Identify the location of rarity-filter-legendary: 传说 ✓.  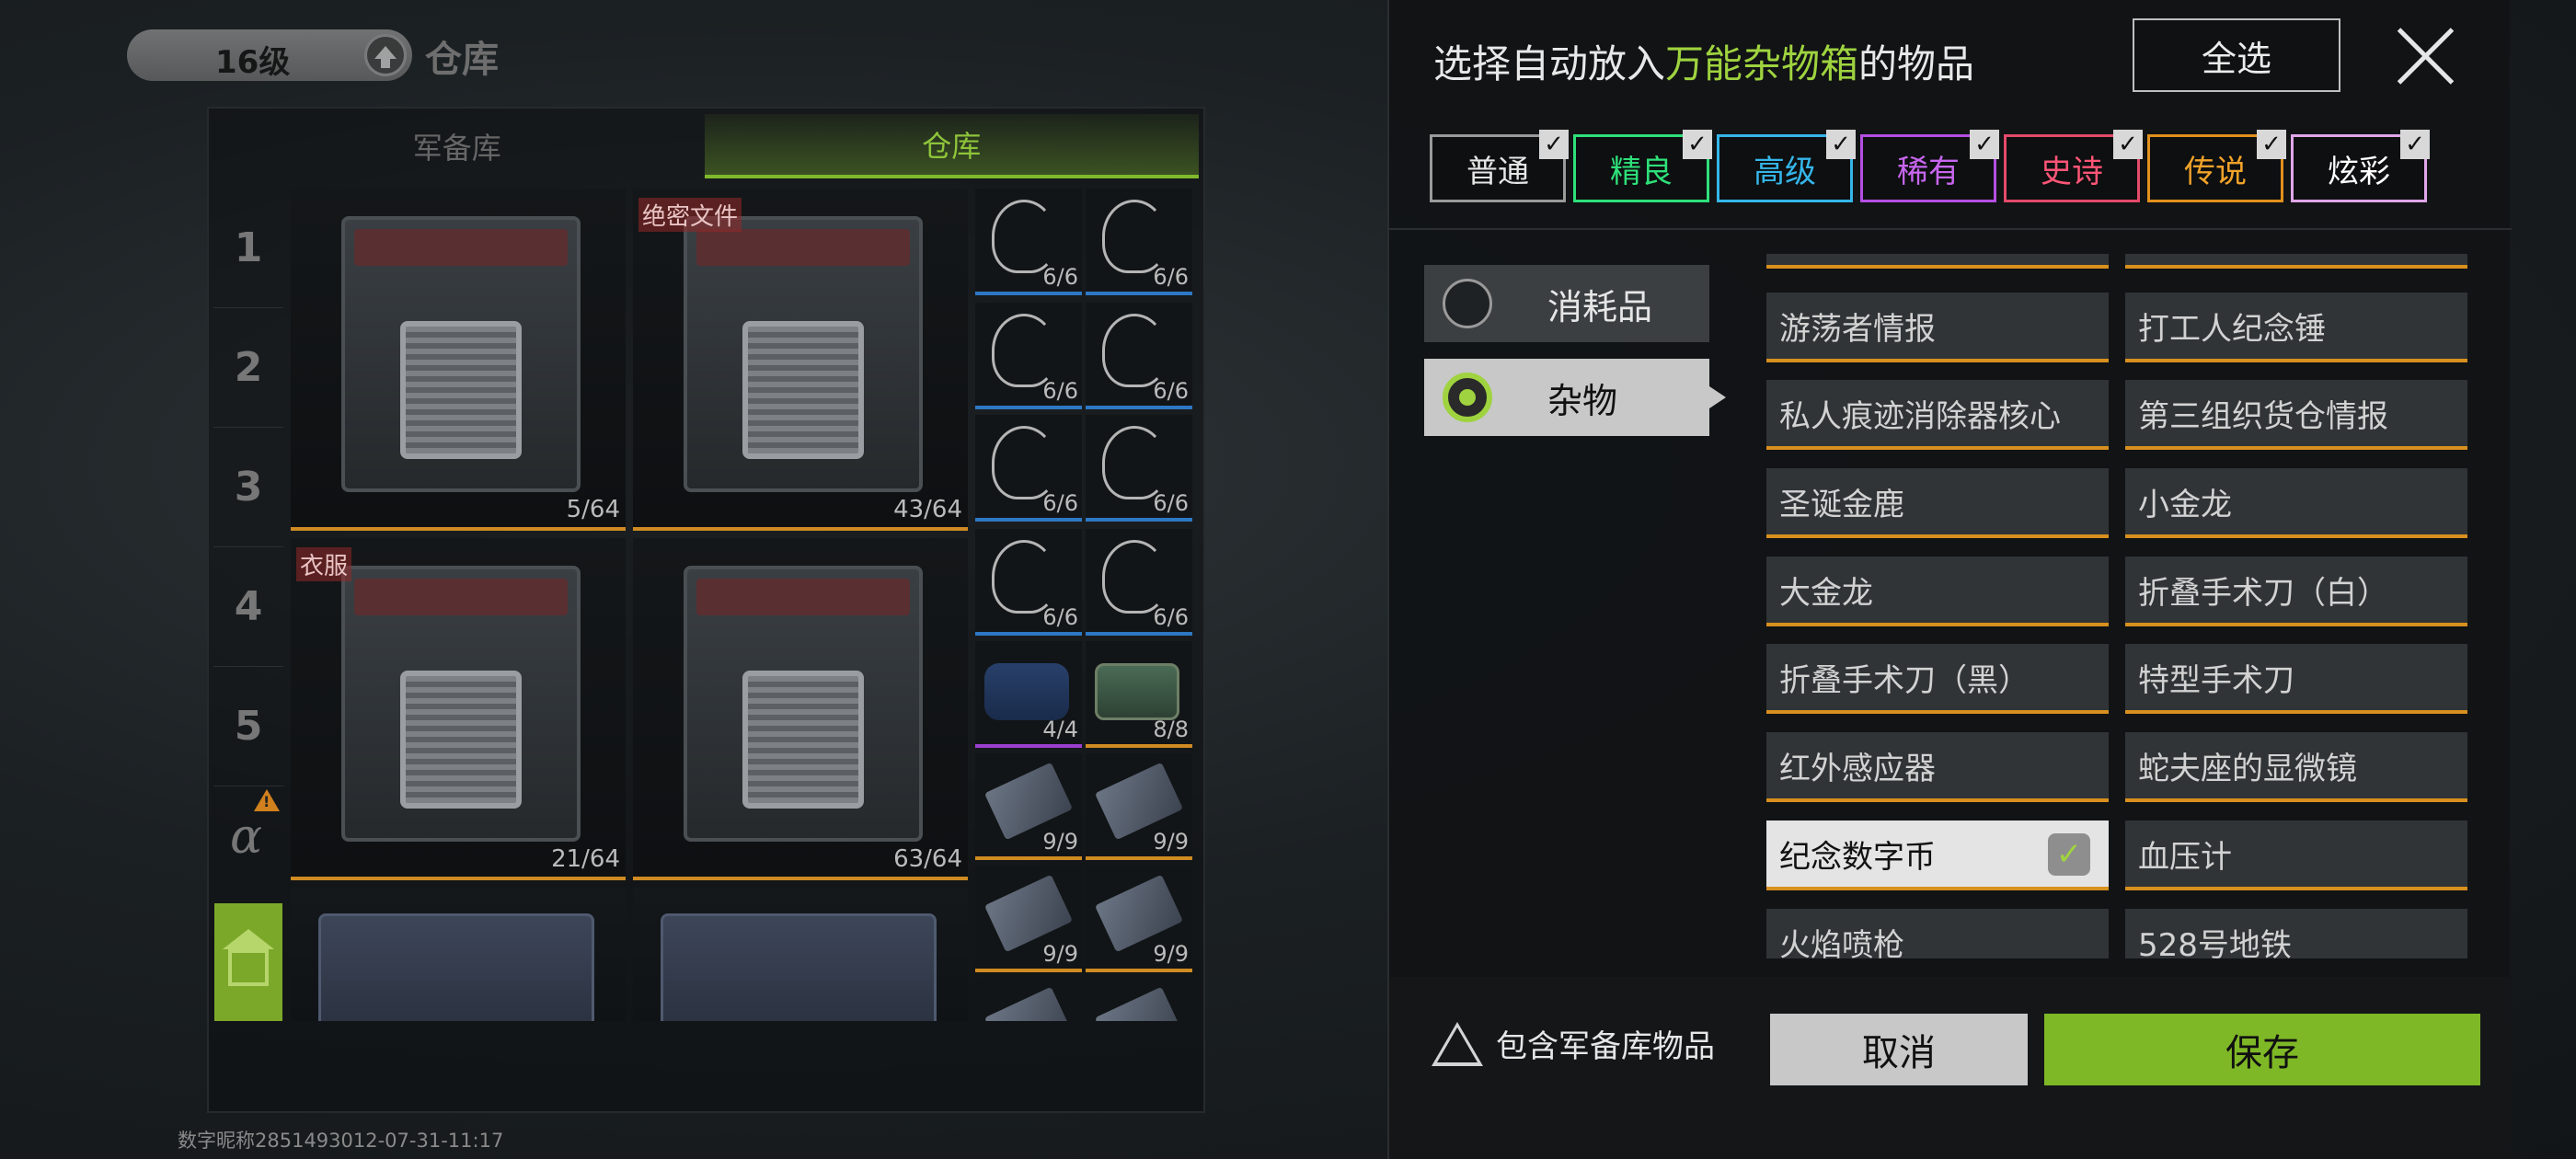
(2216, 166).